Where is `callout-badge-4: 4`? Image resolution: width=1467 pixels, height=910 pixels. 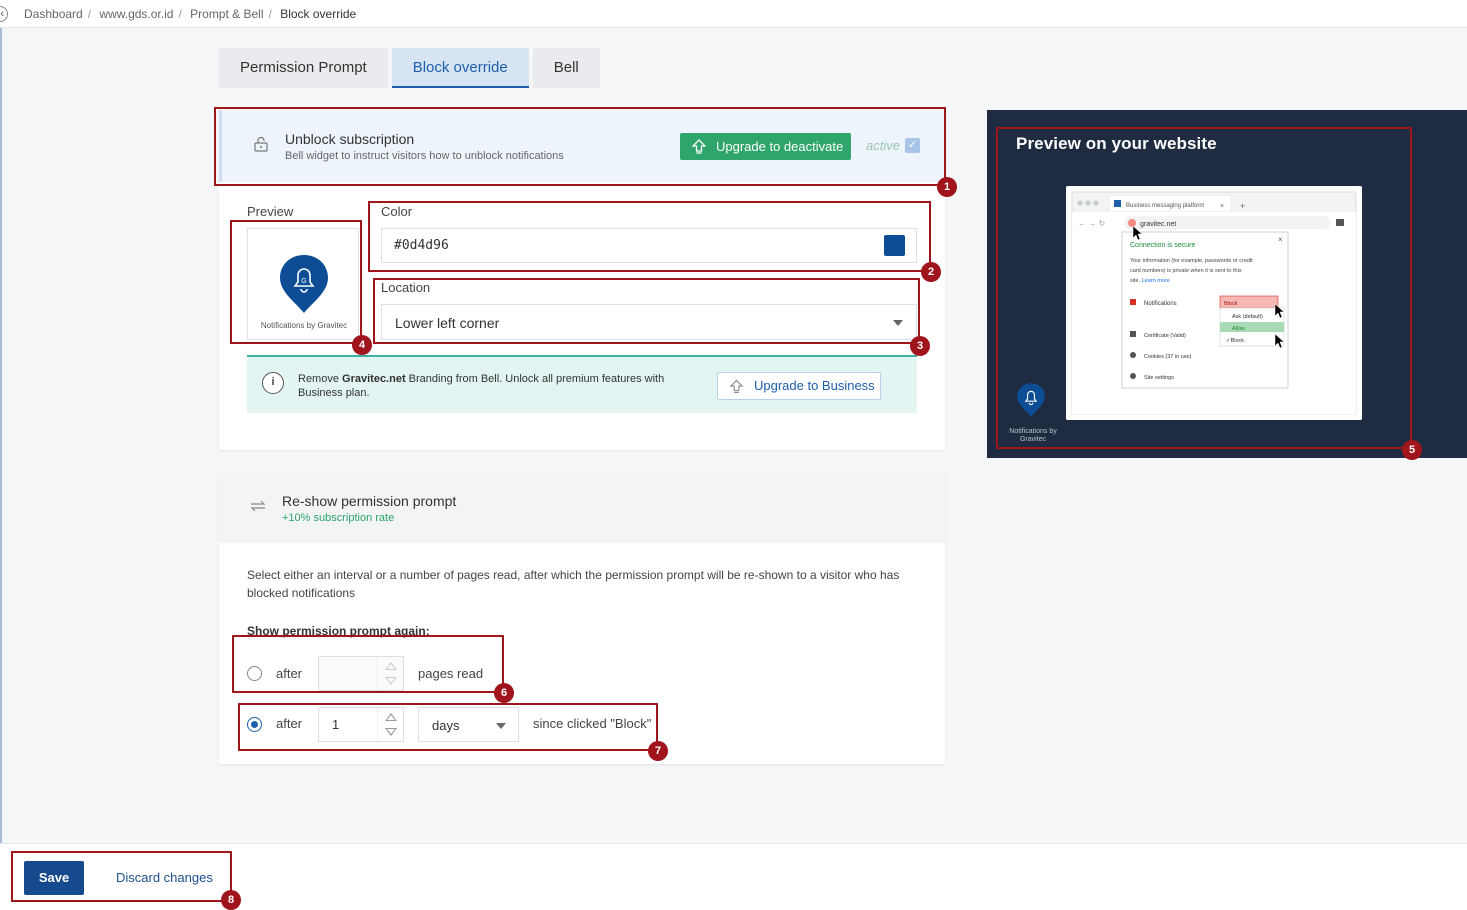
callout-badge-4: 4 is located at coordinates (362, 345).